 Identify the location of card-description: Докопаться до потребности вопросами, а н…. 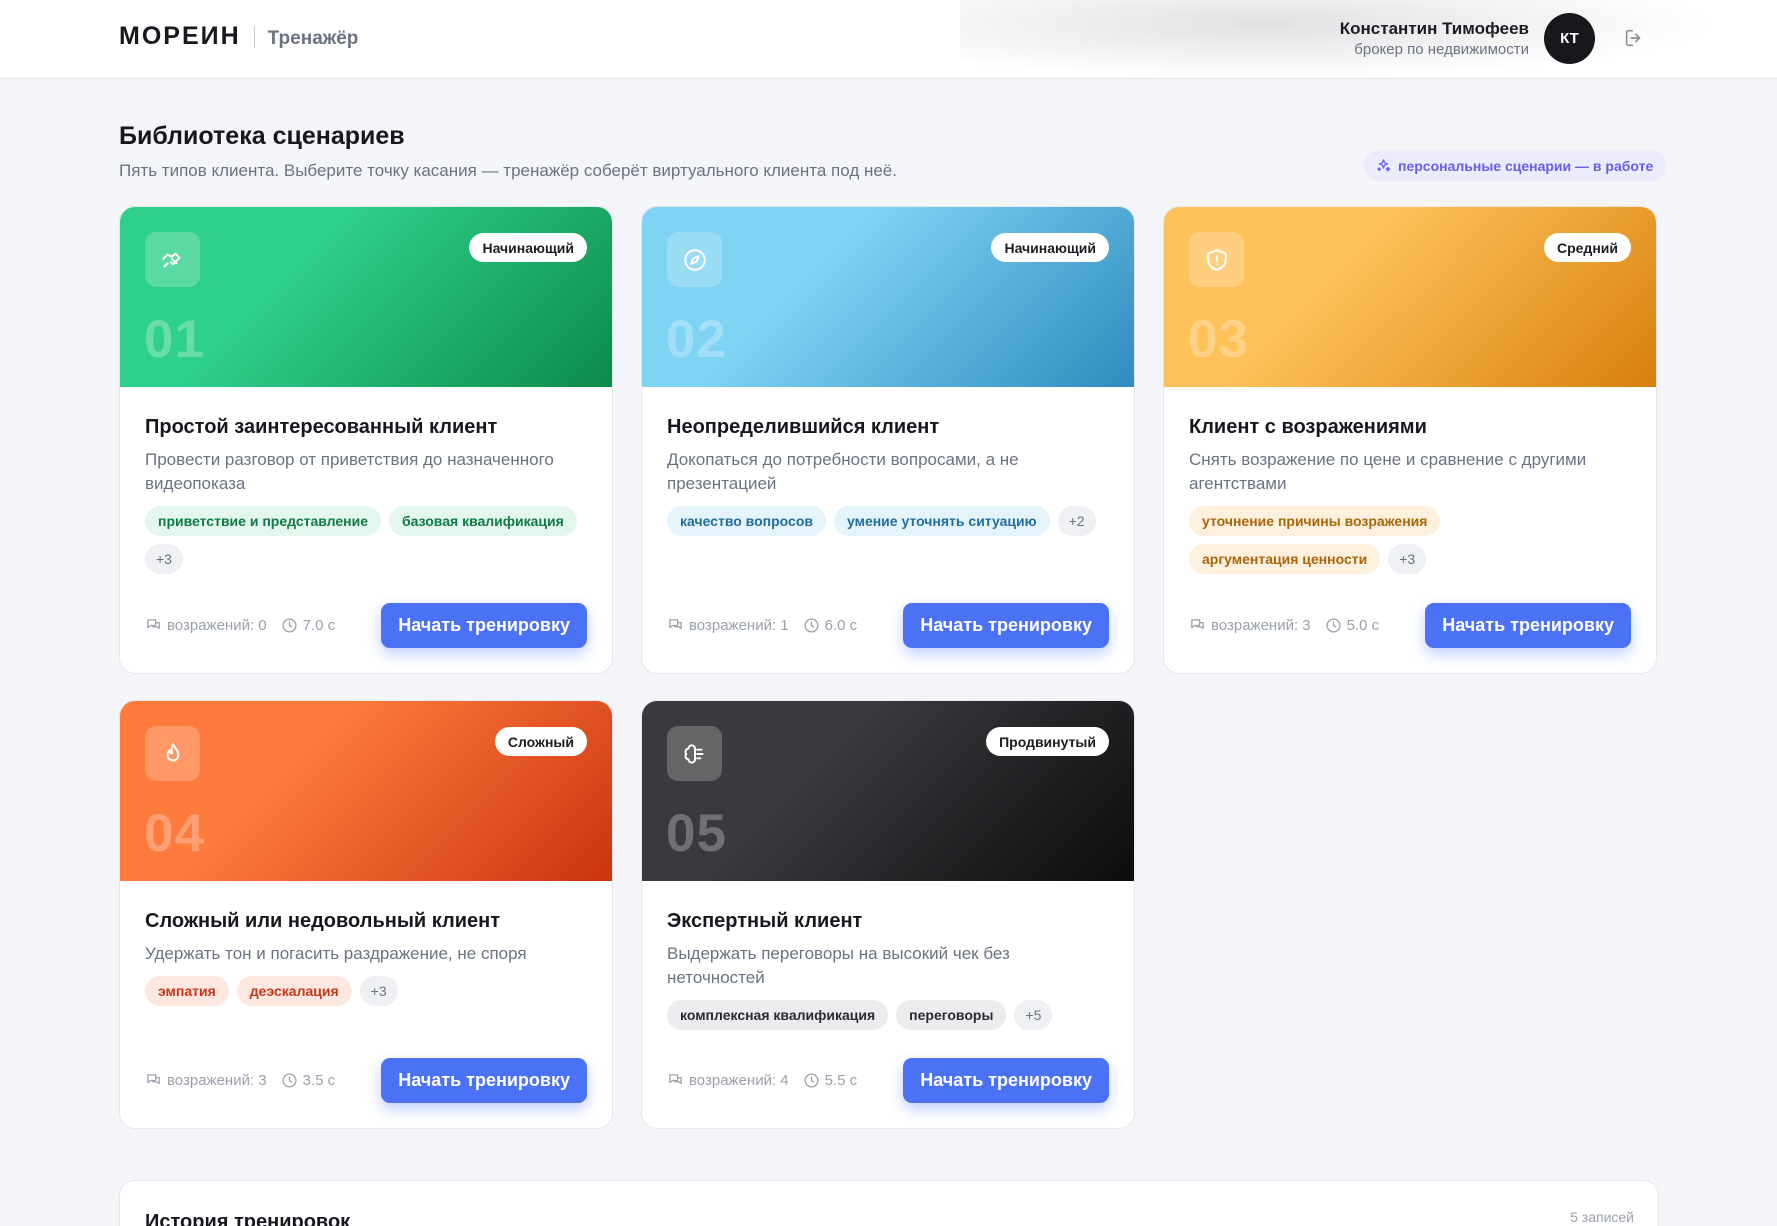
(843, 471).